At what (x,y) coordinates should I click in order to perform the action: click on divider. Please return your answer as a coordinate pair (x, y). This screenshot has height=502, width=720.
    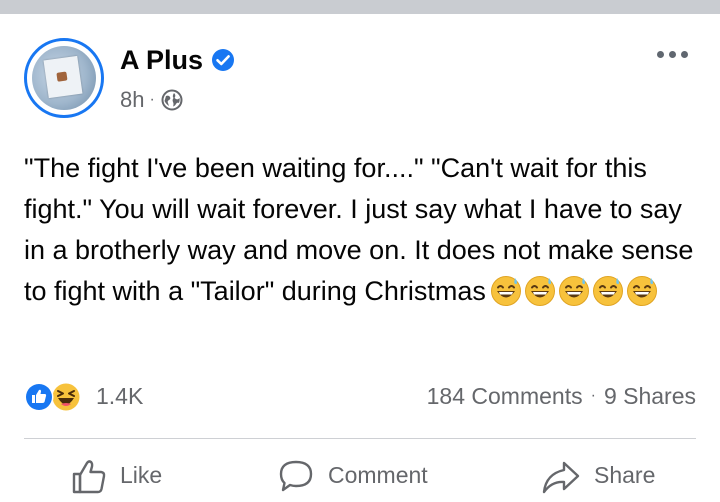
    Looking at the image, I should click on (360, 438).